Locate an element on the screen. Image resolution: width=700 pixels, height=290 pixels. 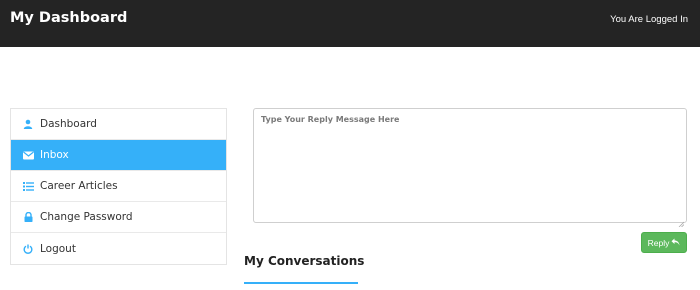
sidebar-item-label: Logout is located at coordinates (58, 248).